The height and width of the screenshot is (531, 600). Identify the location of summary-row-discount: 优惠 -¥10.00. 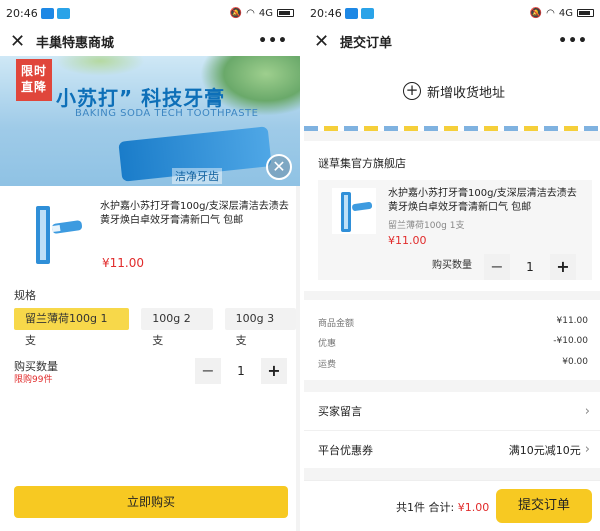
(453, 342).